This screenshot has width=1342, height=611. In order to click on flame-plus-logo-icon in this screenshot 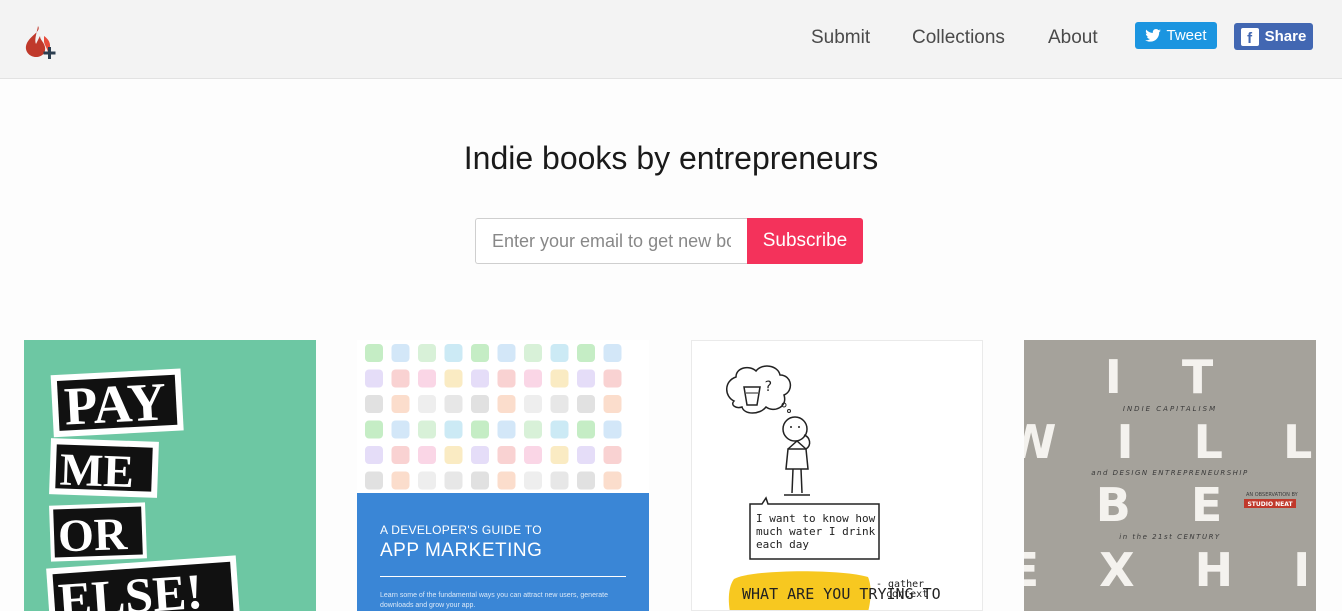, I will do `click(41, 41)`.